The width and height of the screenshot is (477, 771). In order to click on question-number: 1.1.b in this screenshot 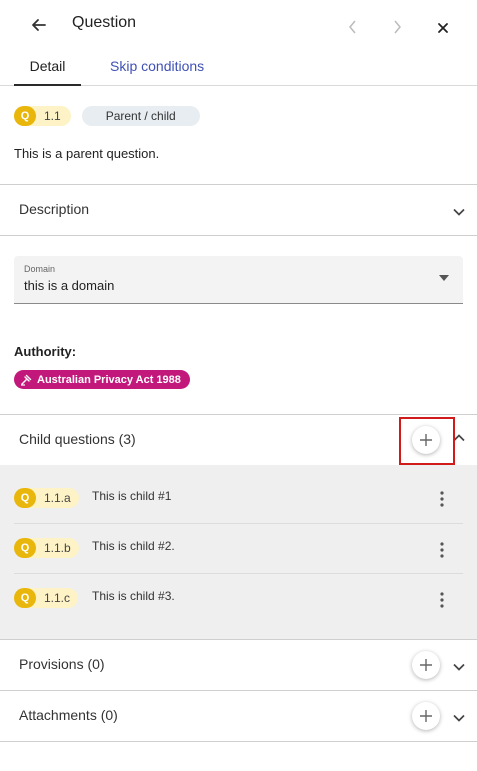, I will do `click(57, 548)`.